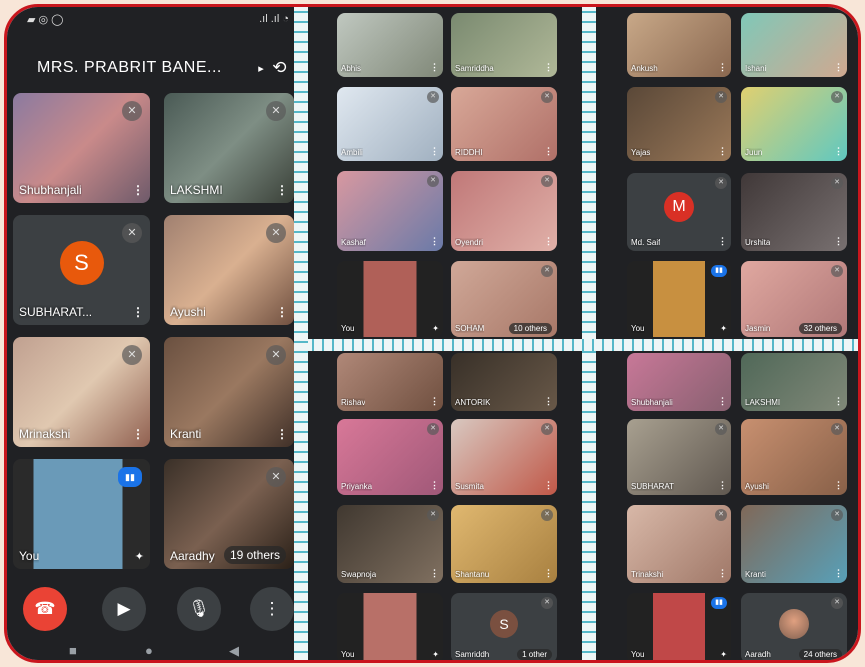  I want to click on participant-tile: Ankush ⋮, so click(679, 45).